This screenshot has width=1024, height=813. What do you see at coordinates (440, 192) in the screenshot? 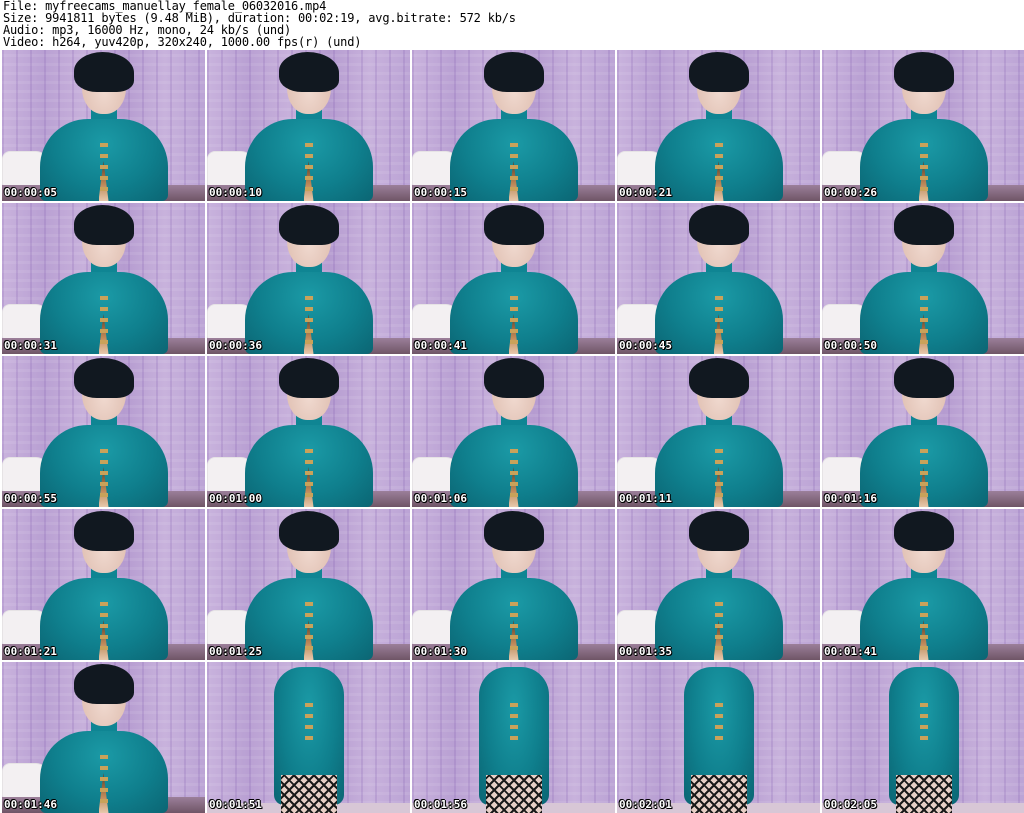
I see `timestamp-label: 00:00:15` at bounding box center [440, 192].